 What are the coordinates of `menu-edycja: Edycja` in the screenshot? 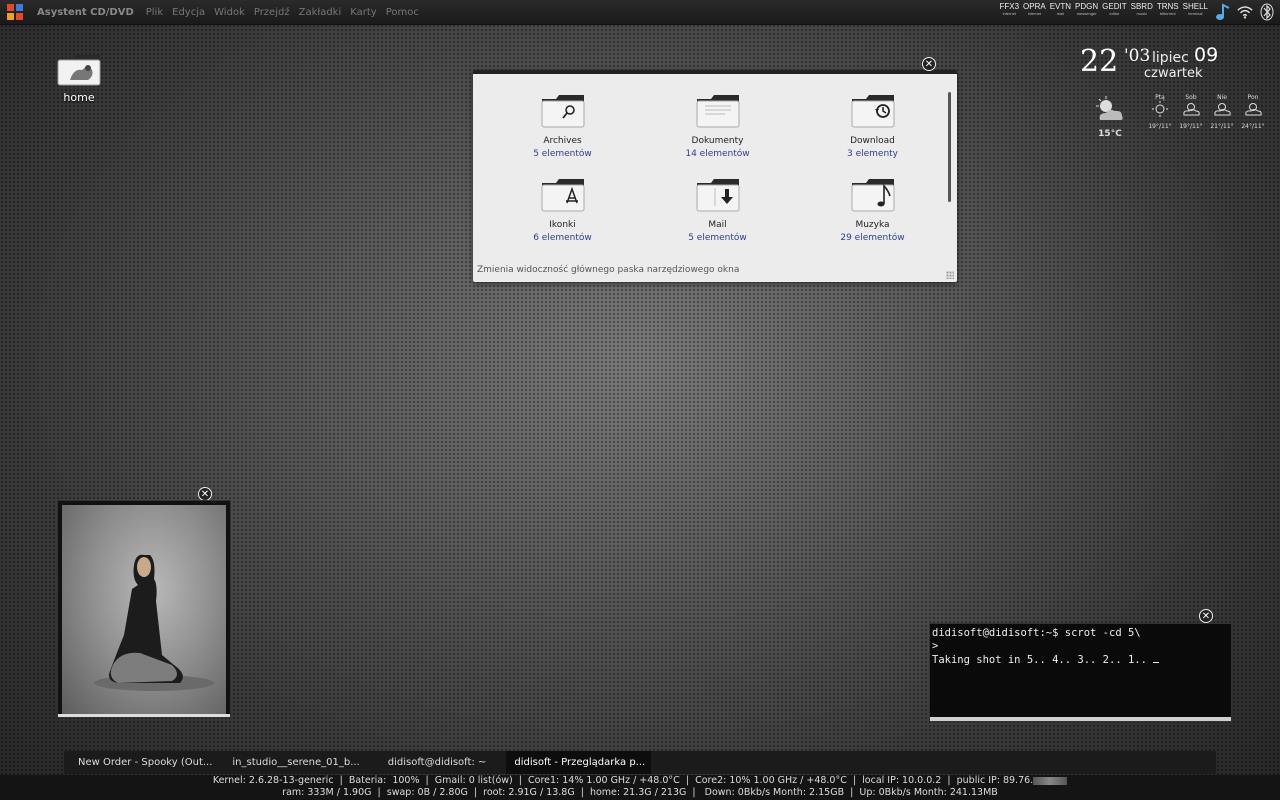 It's located at (188, 12).